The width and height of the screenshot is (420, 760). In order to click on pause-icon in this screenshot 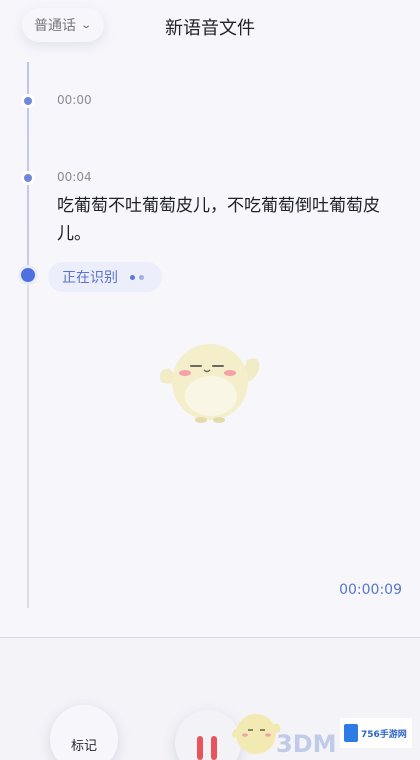, I will do `click(200, 748)`.